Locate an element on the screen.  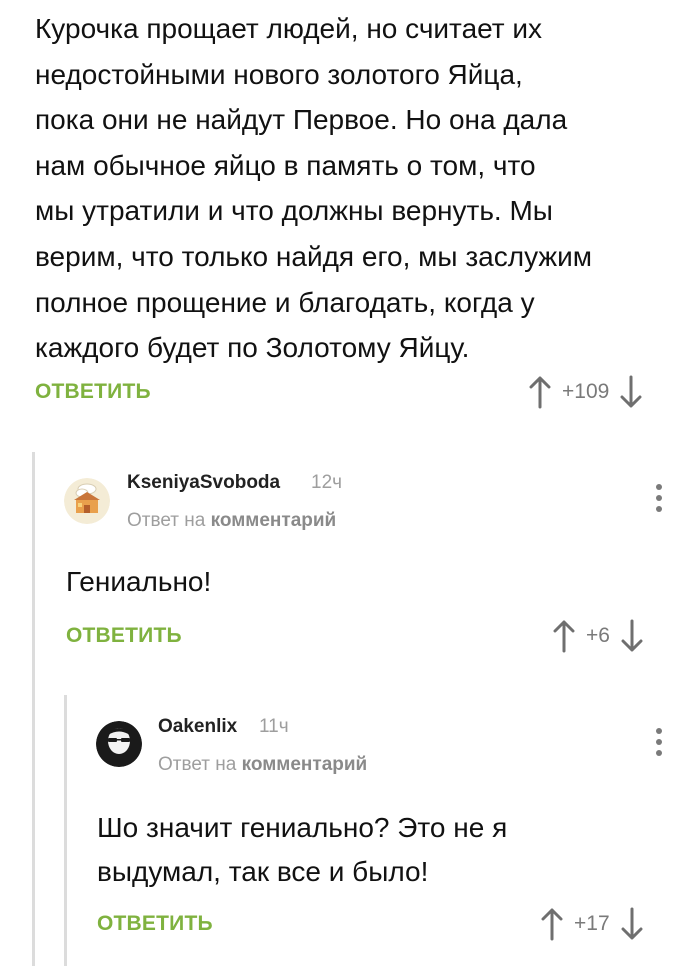
thread-line-nested is located at coordinates (65, 830).